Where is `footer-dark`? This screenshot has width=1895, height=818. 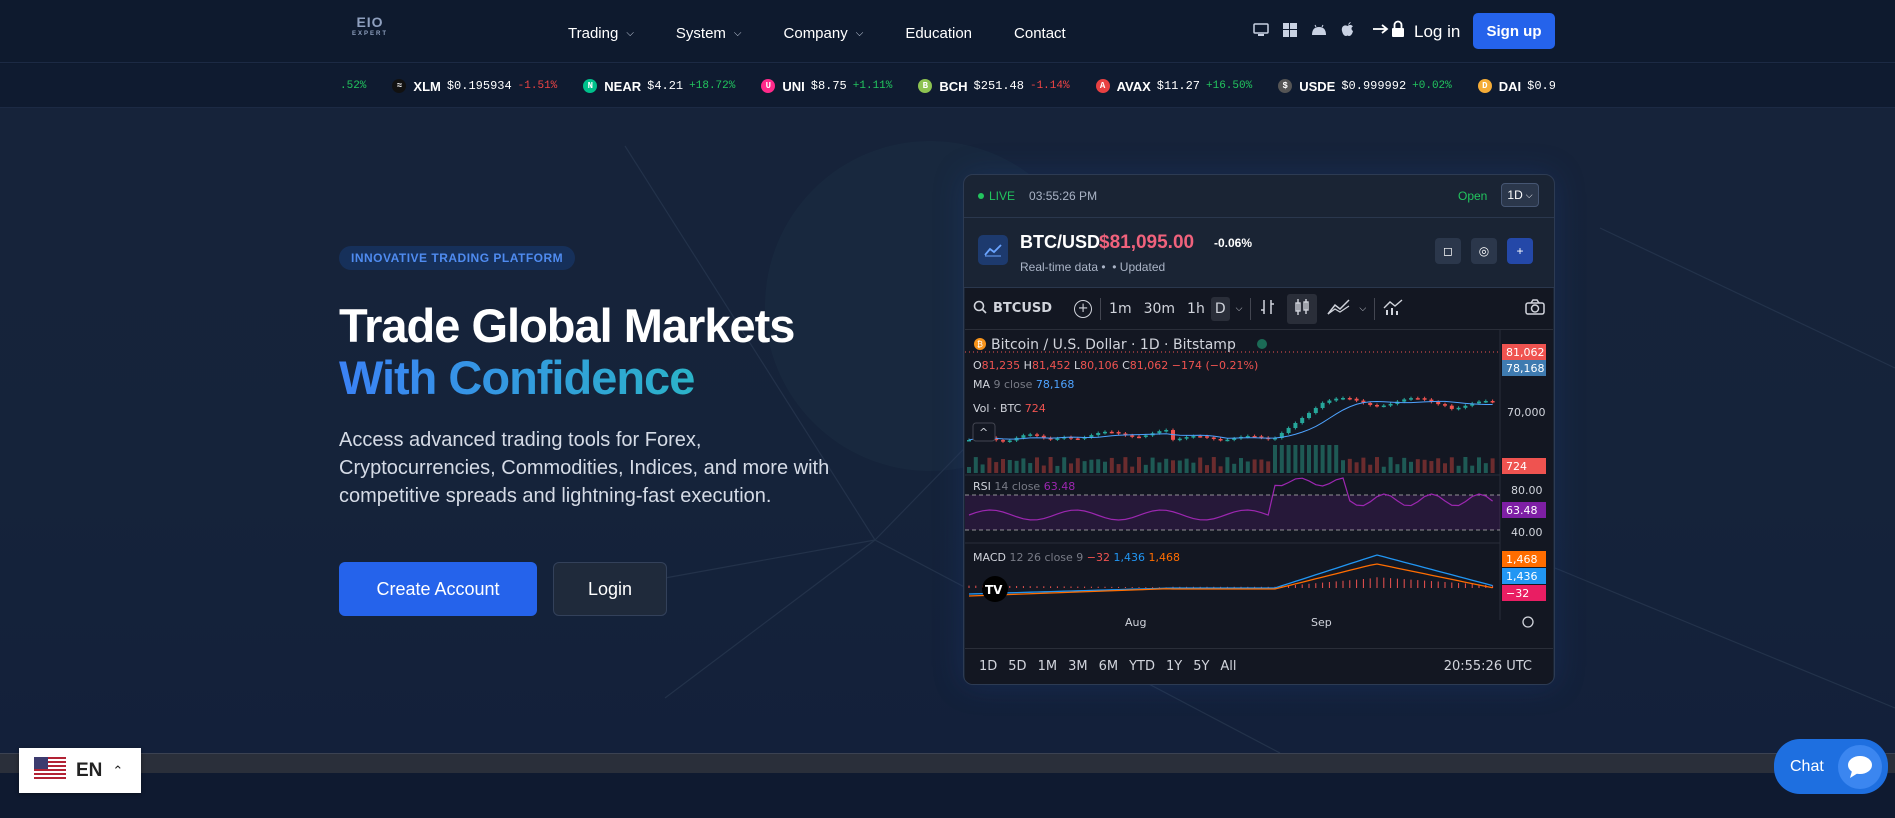
footer-dark is located at coordinates (947, 795).